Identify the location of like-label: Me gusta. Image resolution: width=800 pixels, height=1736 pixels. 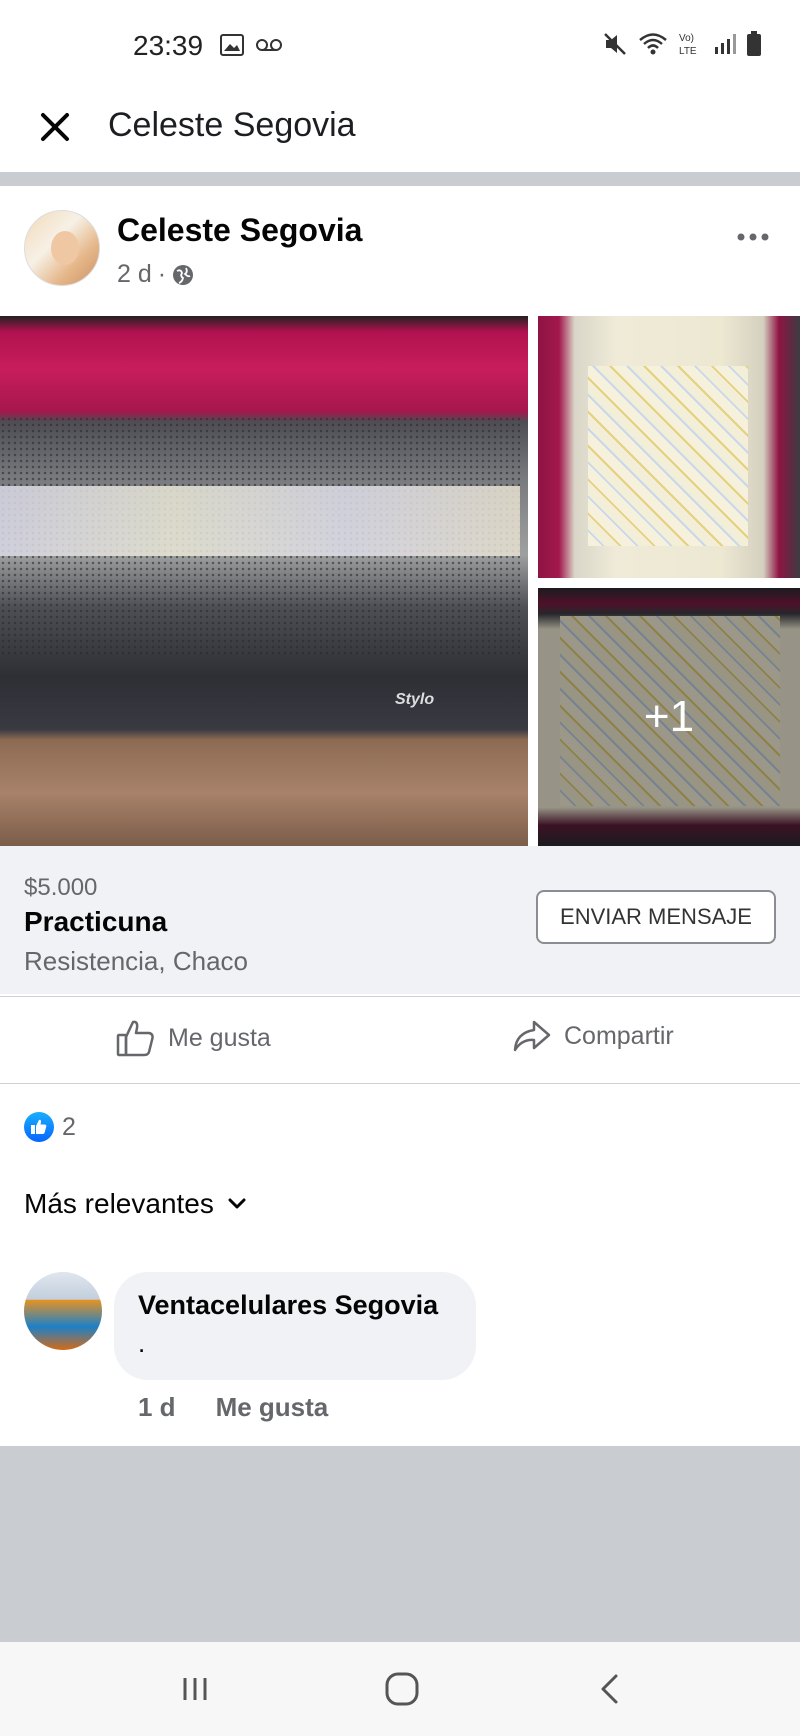
(219, 1037).